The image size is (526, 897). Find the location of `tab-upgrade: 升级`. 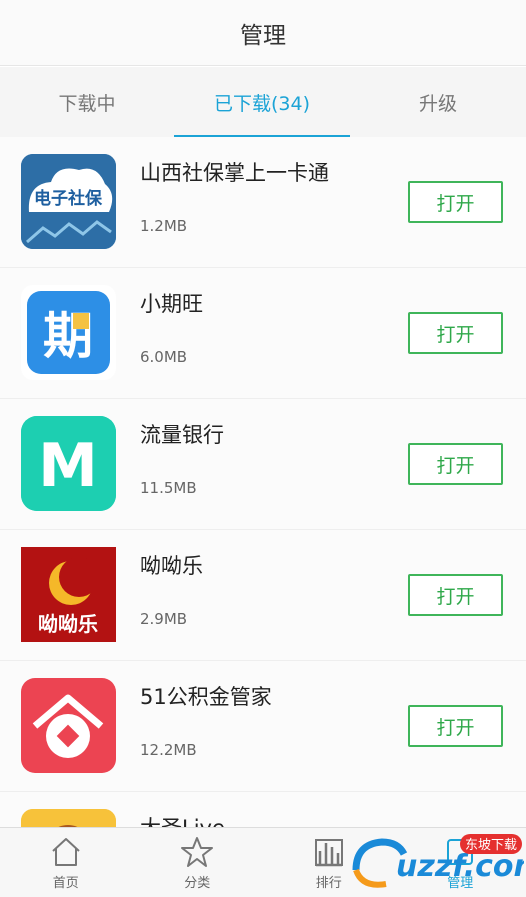

tab-upgrade: 升级 is located at coordinates (438, 102).